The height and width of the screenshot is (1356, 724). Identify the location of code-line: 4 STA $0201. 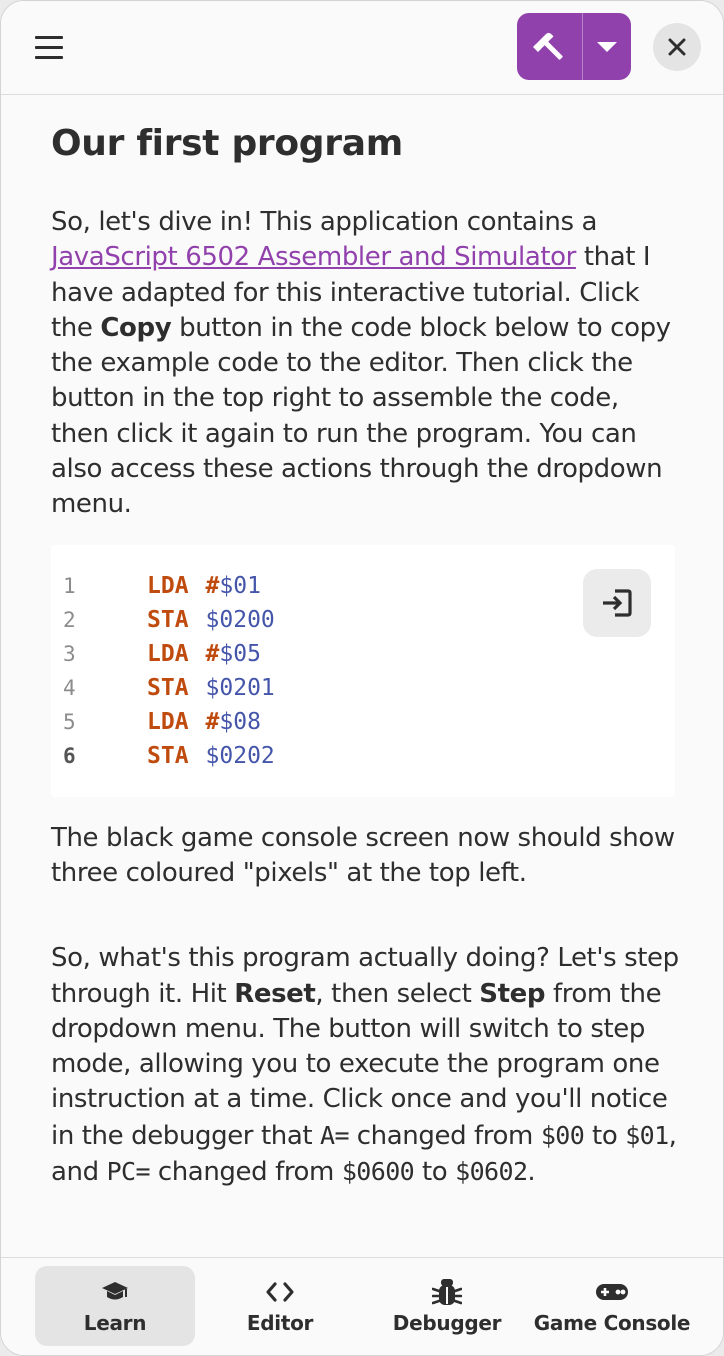
(169, 687).